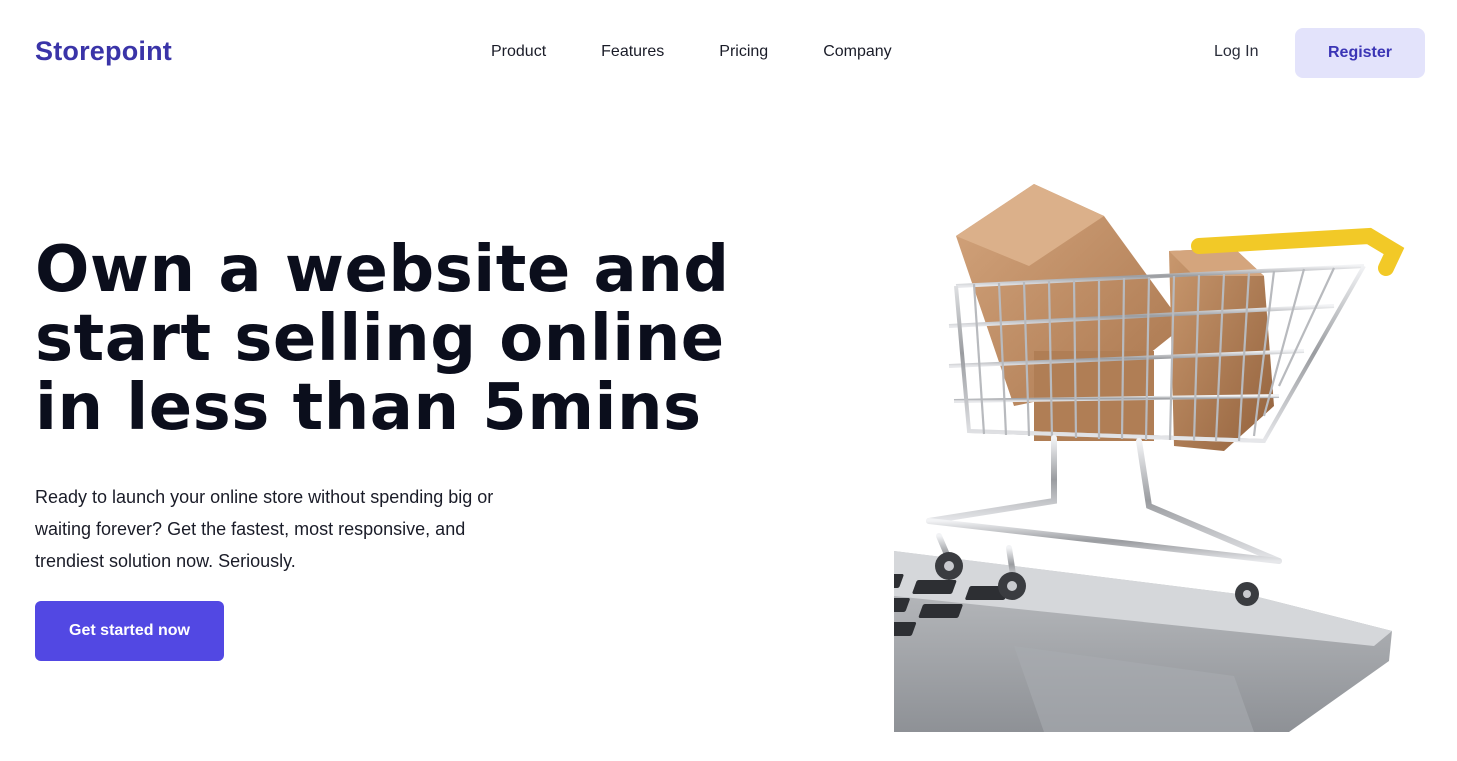 The height and width of the screenshot is (761, 1457). Describe the element at coordinates (129, 631) in the screenshot. I see `get-started-button: Get started now` at that location.